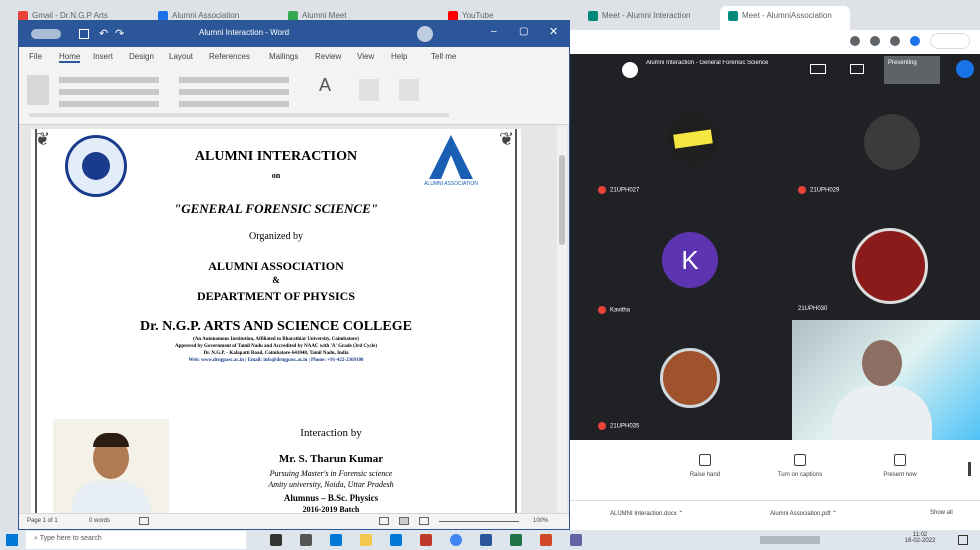 The image size is (980, 550). Describe the element at coordinates (276, 326) in the screenshot. I see `college-name: Dr. N.G.P. ARTS AND SCIENCE COLLEGE` at that location.